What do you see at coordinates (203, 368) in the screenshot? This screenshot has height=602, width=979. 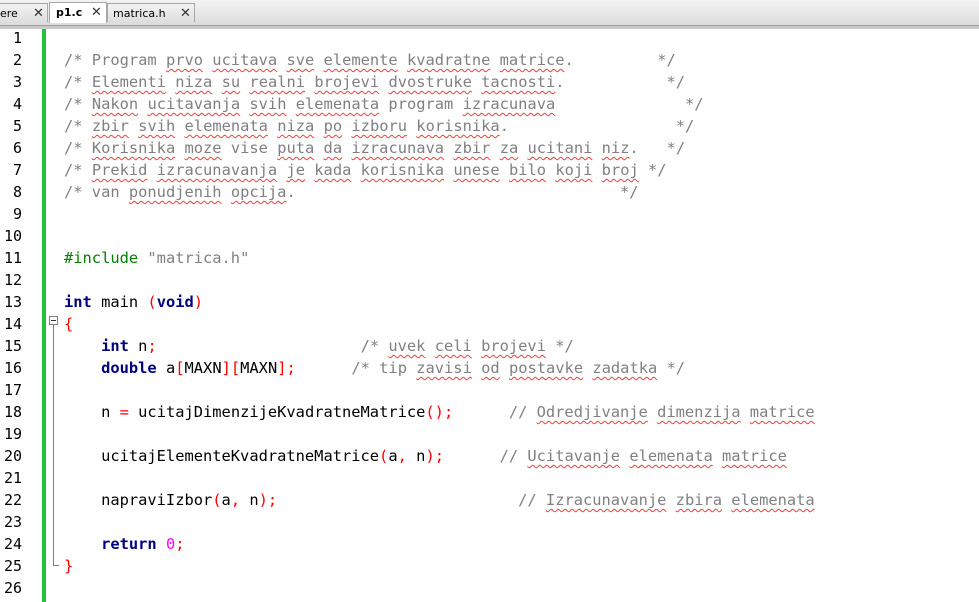 I see `code-token: MAXN` at bounding box center [203, 368].